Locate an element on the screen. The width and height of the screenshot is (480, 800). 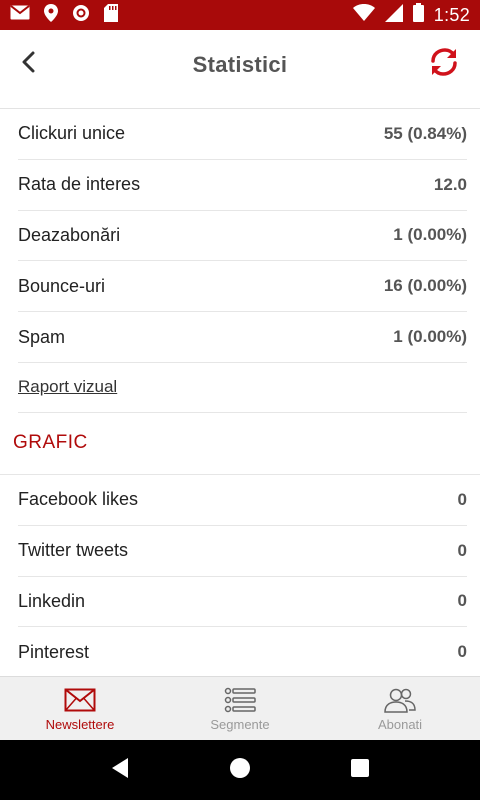
circle-home-icon is located at coordinates (240, 770).